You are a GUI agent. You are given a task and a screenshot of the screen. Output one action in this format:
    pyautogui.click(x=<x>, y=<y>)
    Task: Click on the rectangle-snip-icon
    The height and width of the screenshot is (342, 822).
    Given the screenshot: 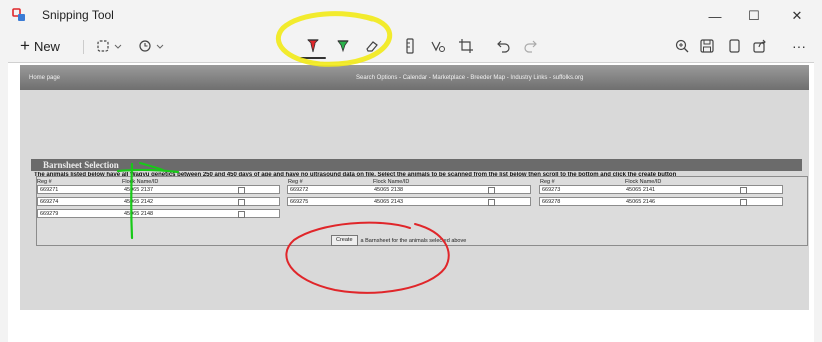 What is the action you would take?
    pyautogui.click(x=109, y=46)
    